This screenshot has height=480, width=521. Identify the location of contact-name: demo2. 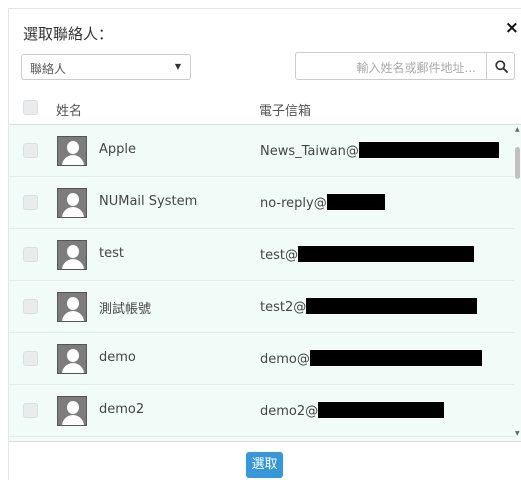
(122, 409).